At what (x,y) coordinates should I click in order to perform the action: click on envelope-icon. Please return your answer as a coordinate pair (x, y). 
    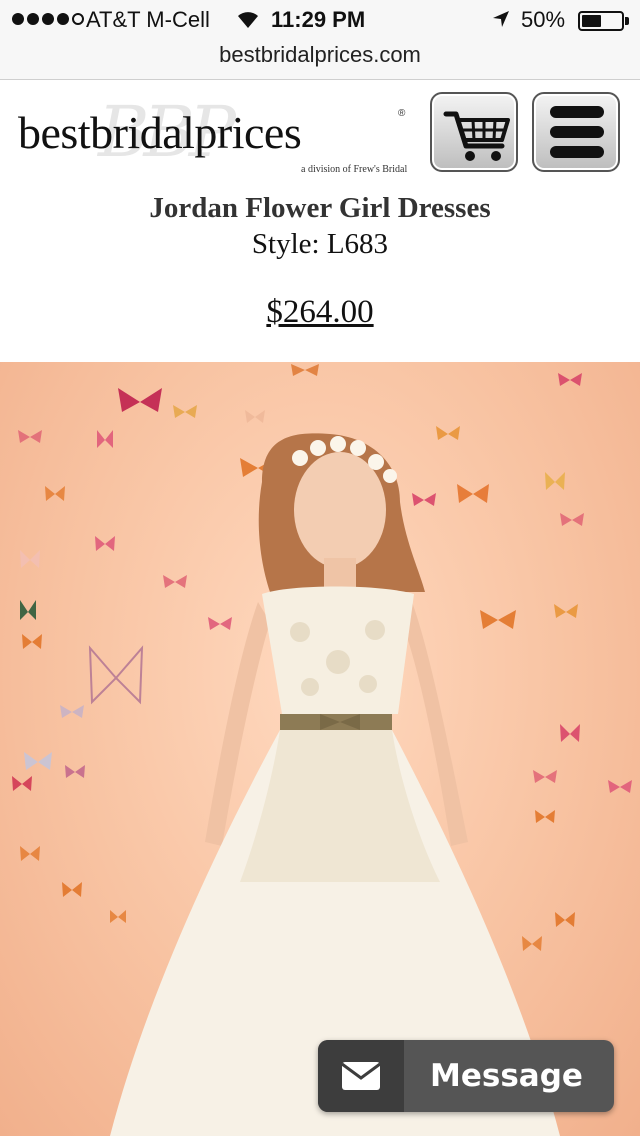
    Looking at the image, I should click on (361, 1076).